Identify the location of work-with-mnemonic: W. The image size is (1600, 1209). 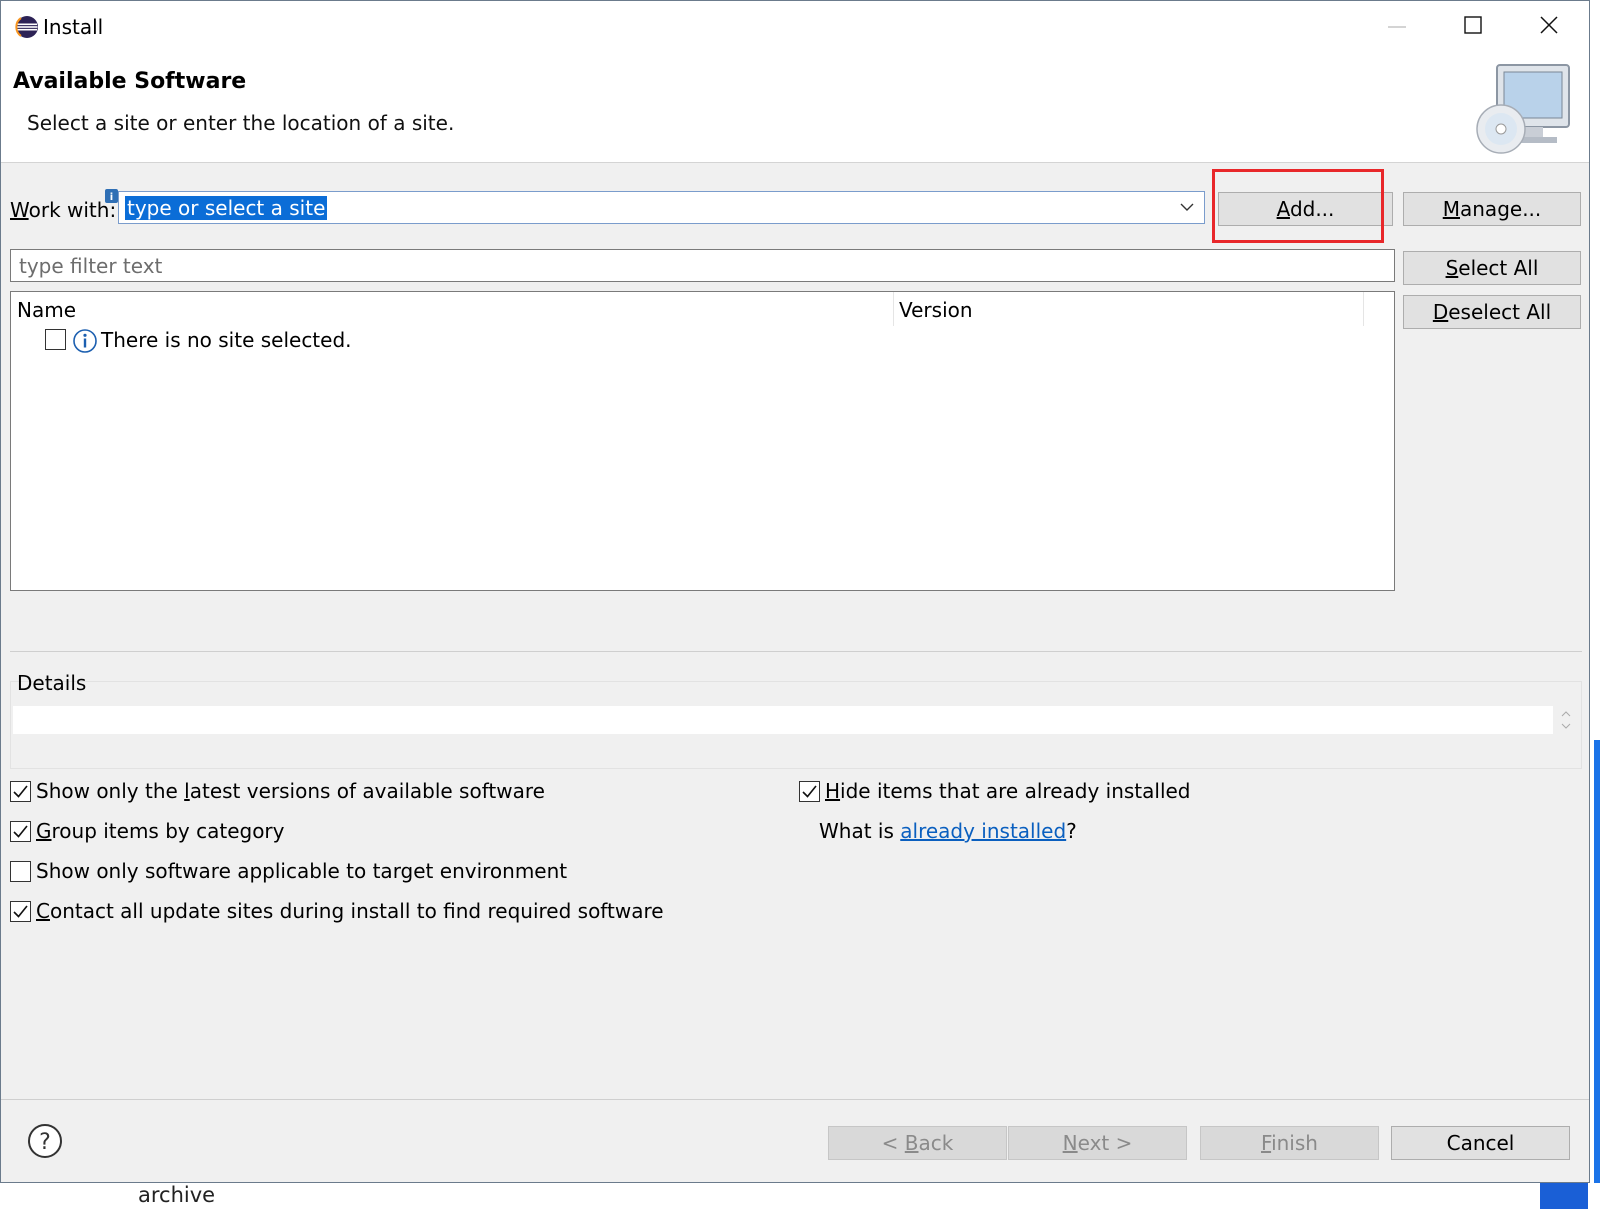
(19, 210).